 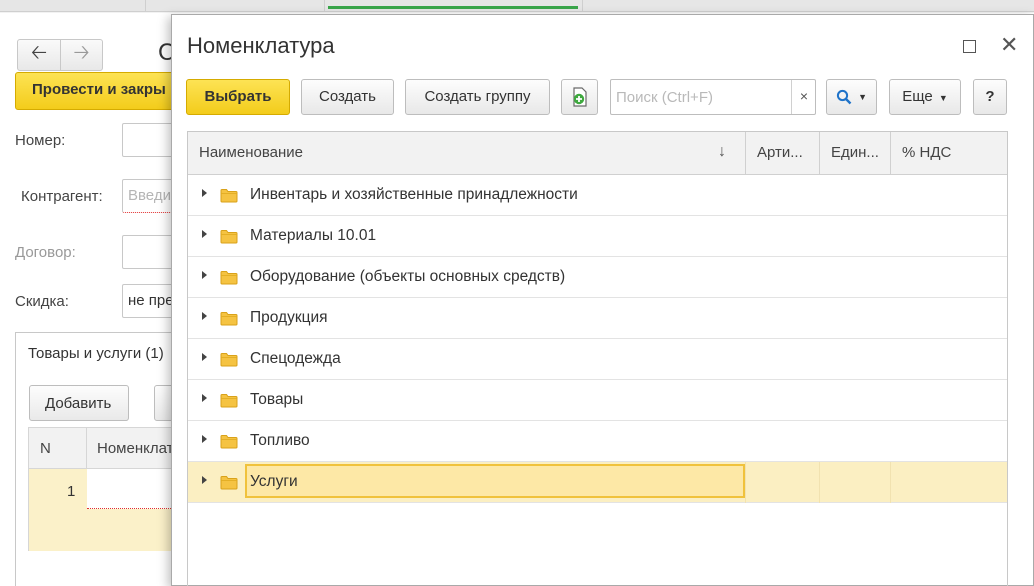 What do you see at coordinates (80, 55) in the screenshot?
I see `forward-arrow-icon: 🡢` at bounding box center [80, 55].